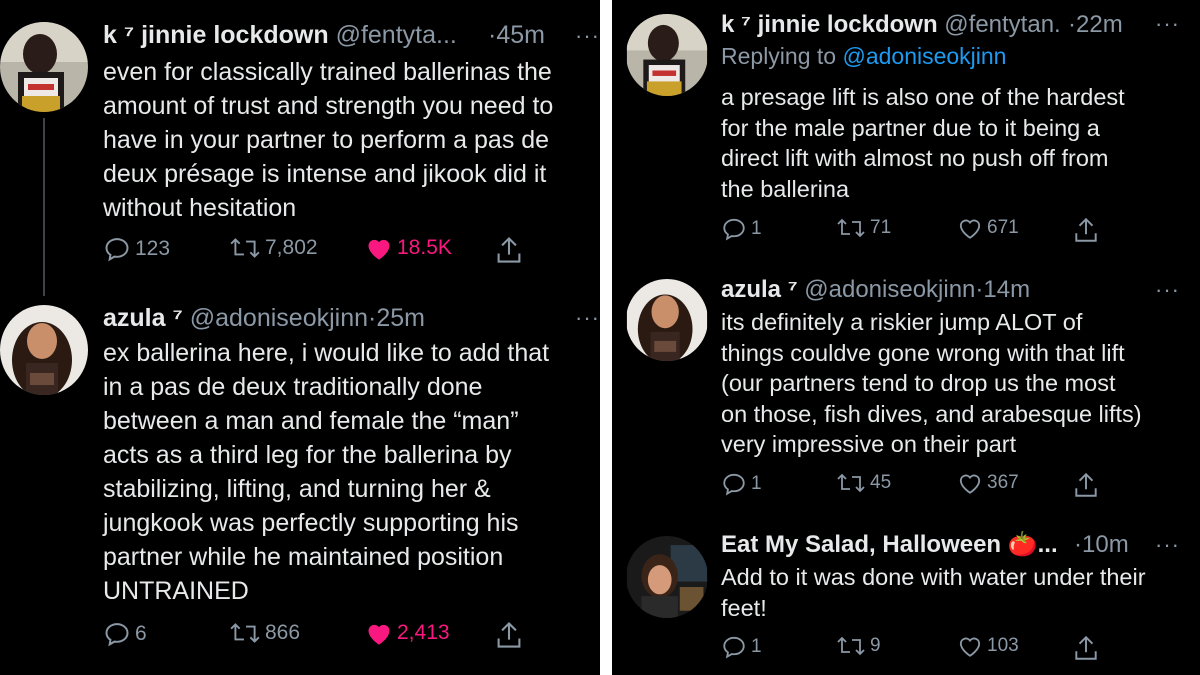 The height and width of the screenshot is (675, 1200). What do you see at coordinates (136, 249) in the screenshot?
I see `reply-button: 123` at bounding box center [136, 249].